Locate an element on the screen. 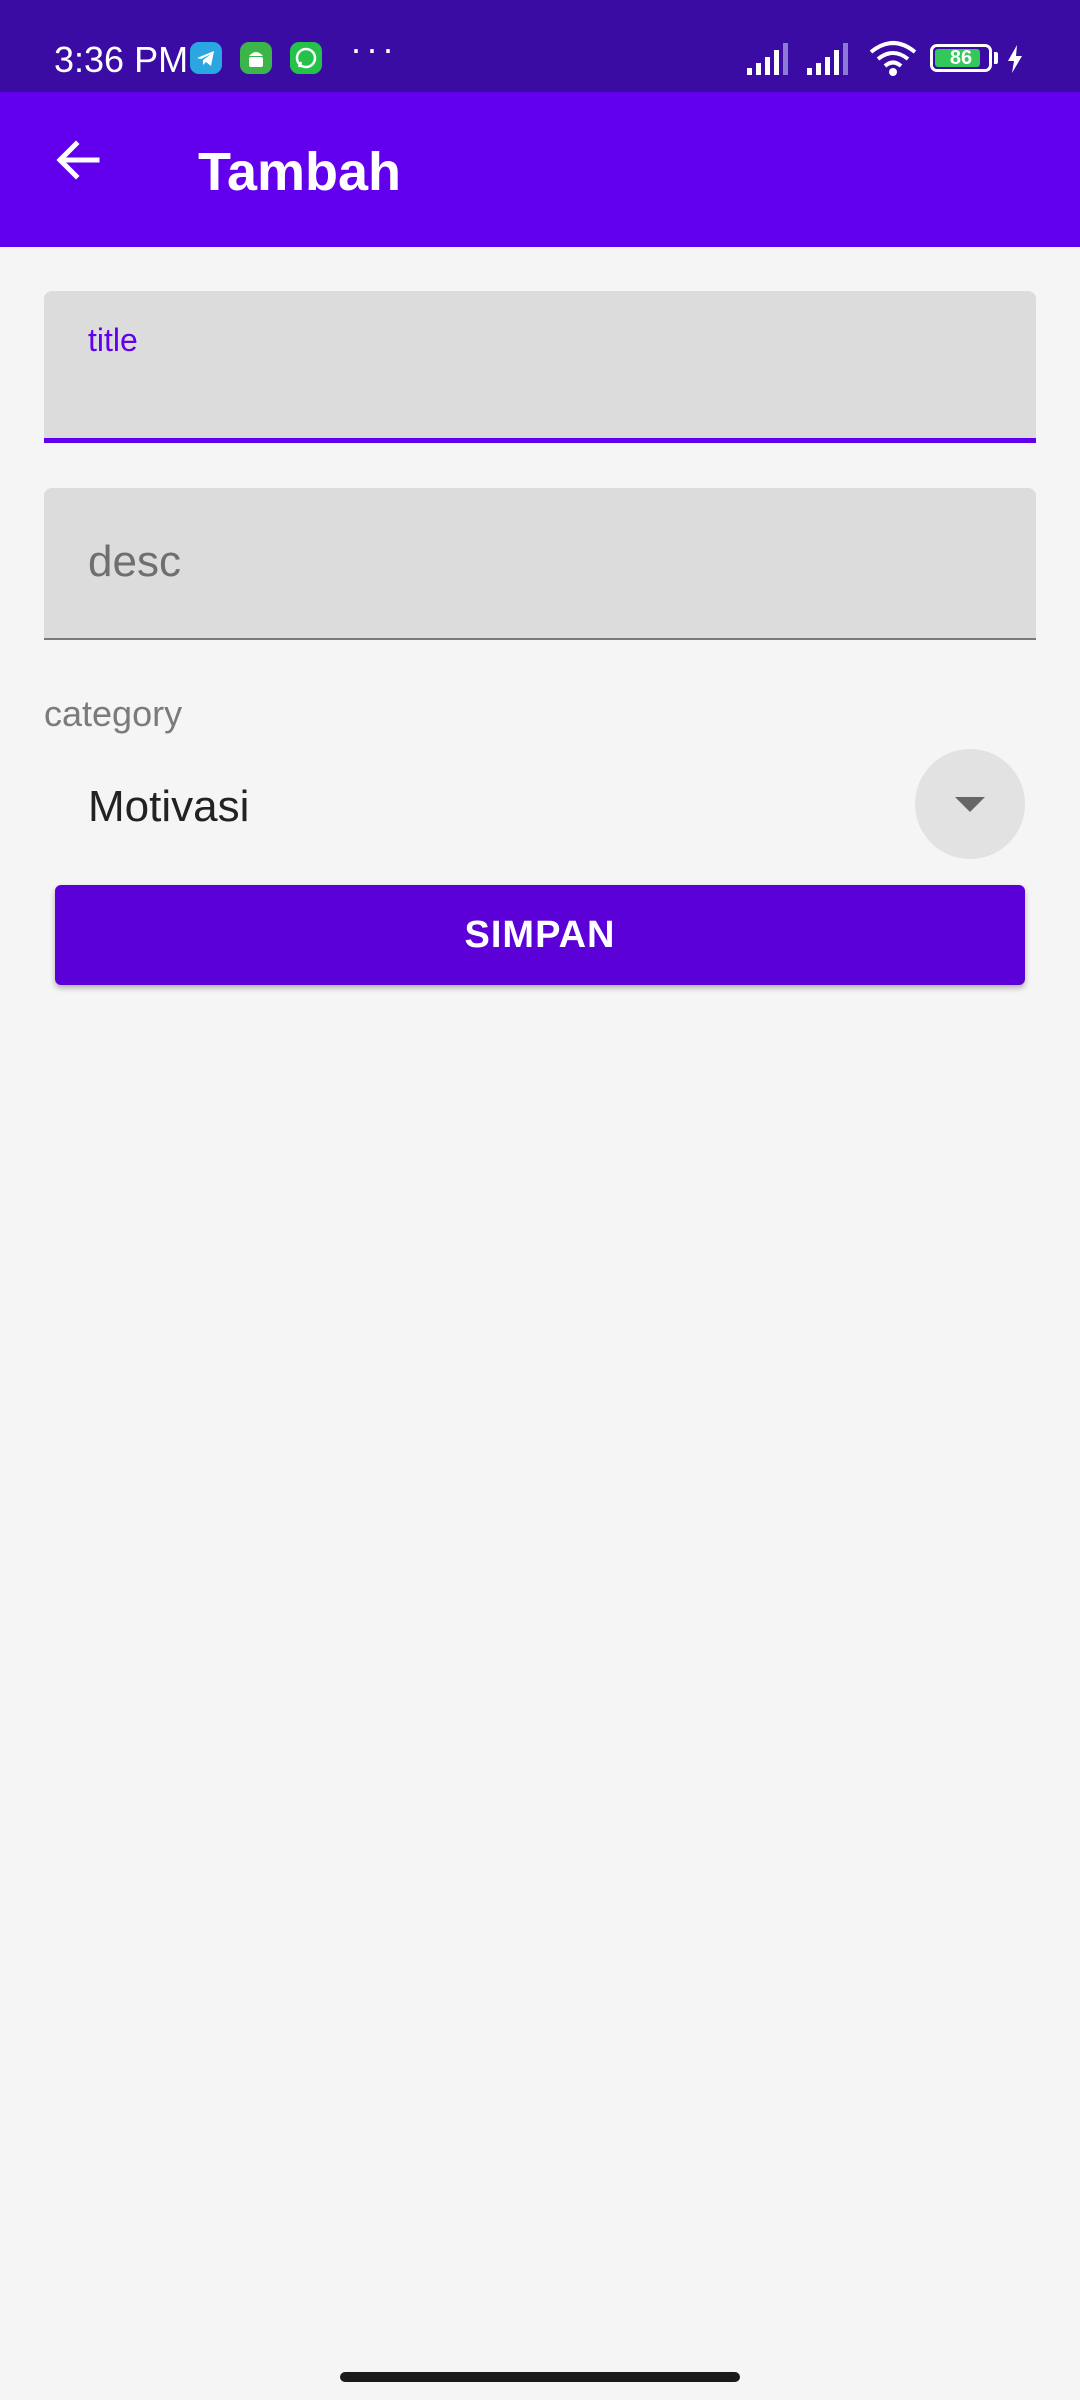 The image size is (1080, 2400). save-button: SIMPAN is located at coordinates (540, 935).